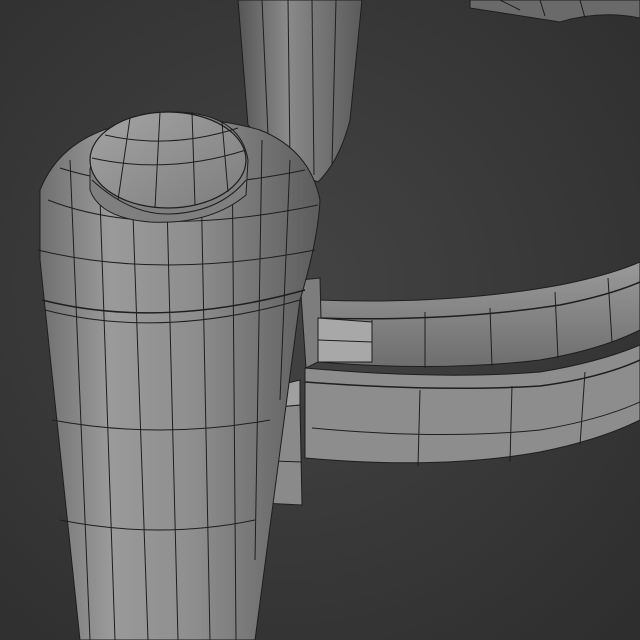  What do you see at coordinates (169, 167) in the screenshot?
I see `cylinder-cap` at bounding box center [169, 167].